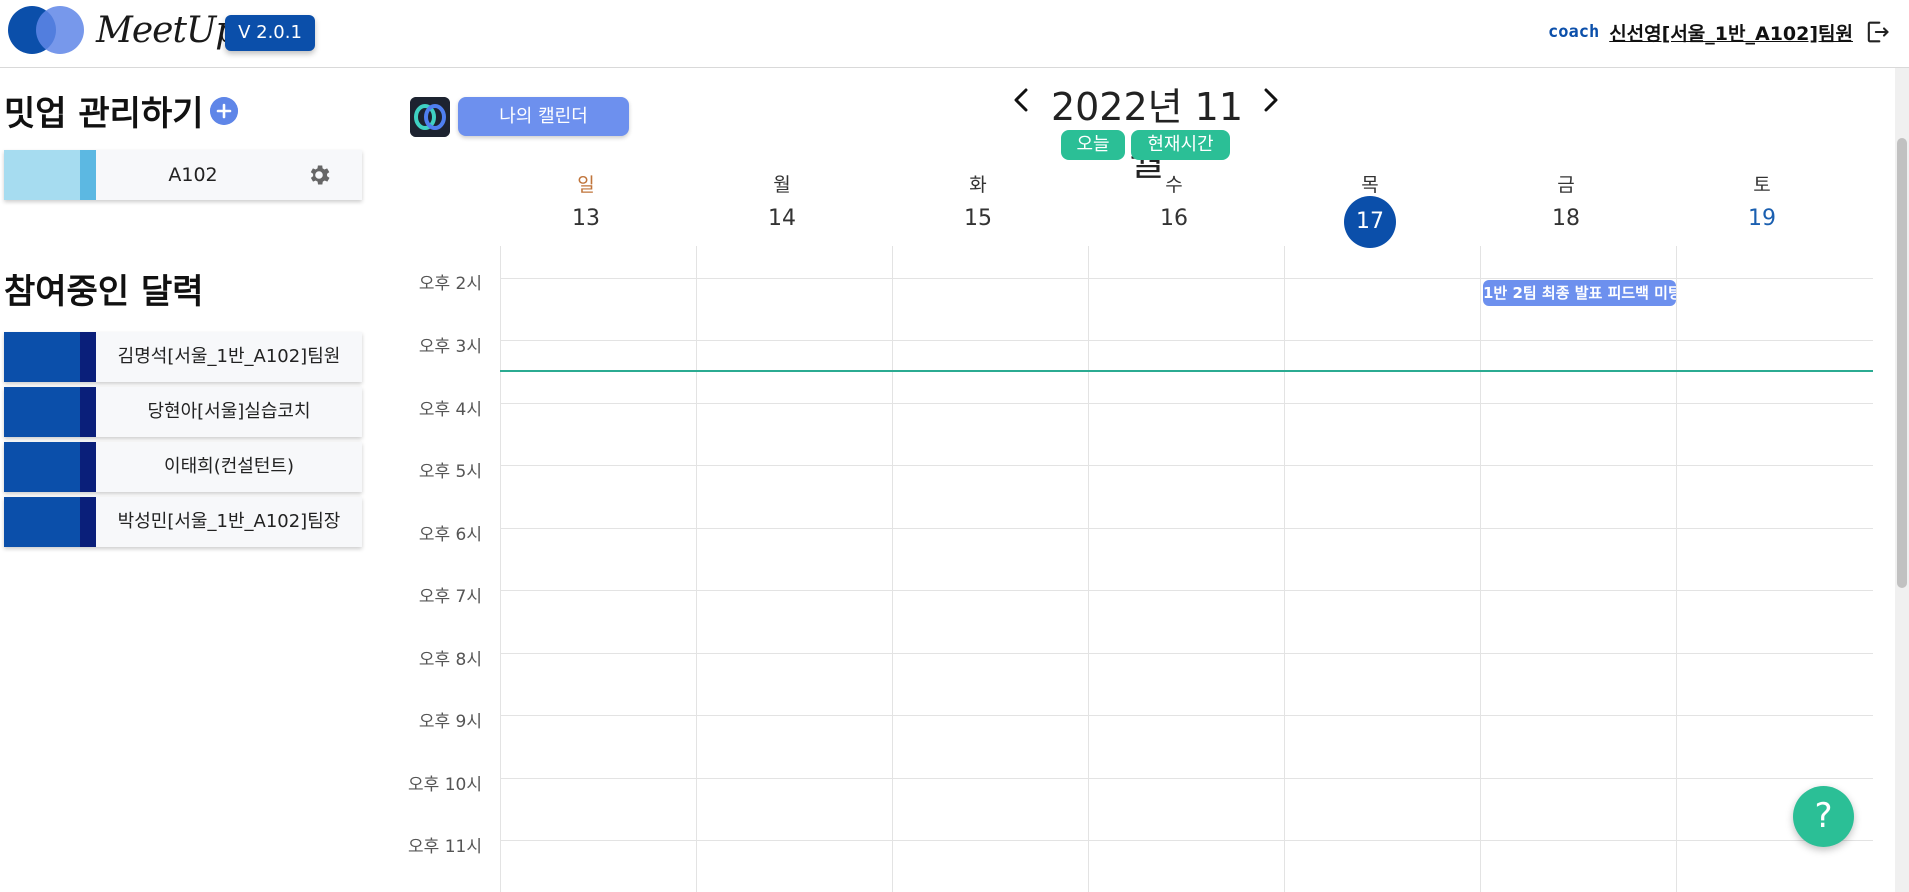 The height and width of the screenshot is (892, 1909). What do you see at coordinates (167, 30) in the screenshot?
I see `logo-text: MeetUp` at bounding box center [167, 30].